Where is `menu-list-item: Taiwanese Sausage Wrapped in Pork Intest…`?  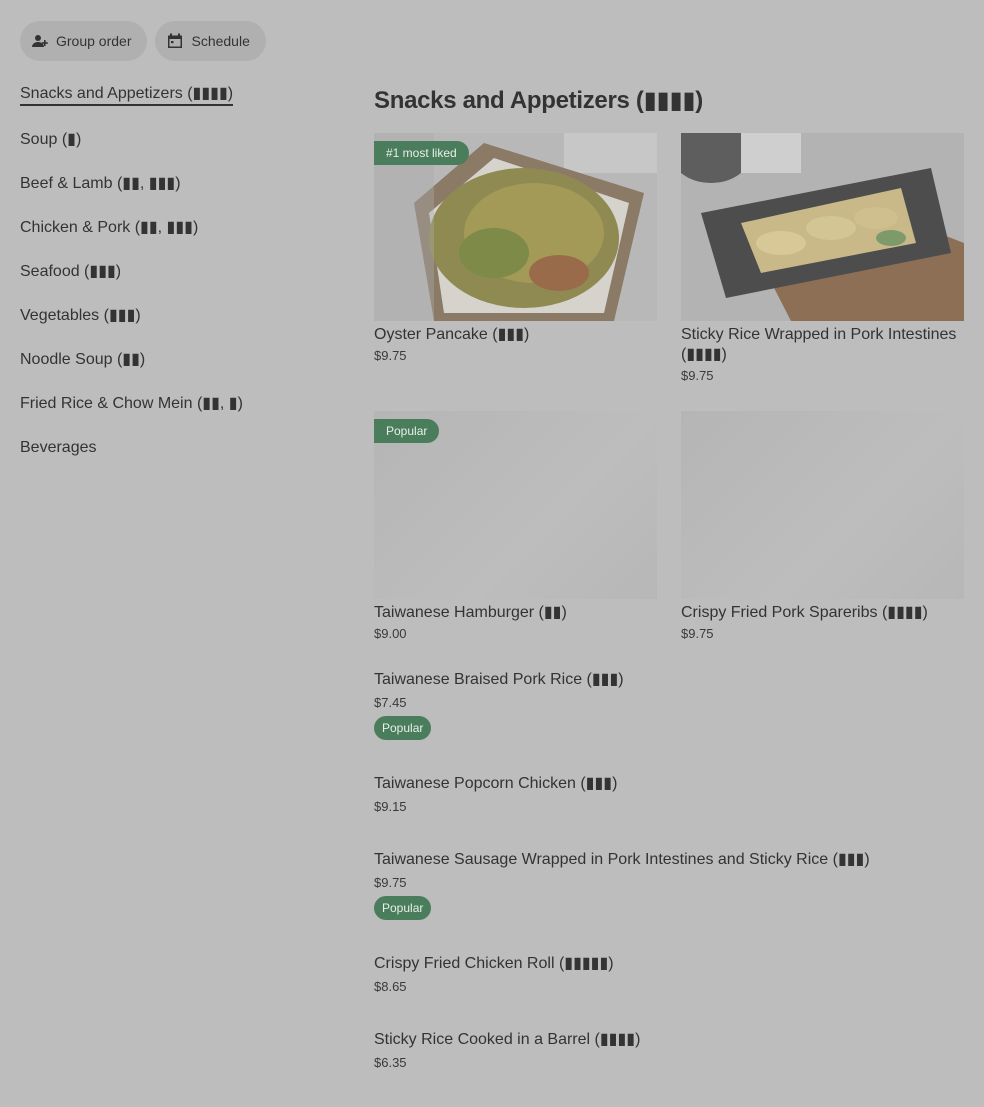
menu-list-item: Taiwanese Sausage Wrapped in Pork Intest… is located at coordinates (669, 885).